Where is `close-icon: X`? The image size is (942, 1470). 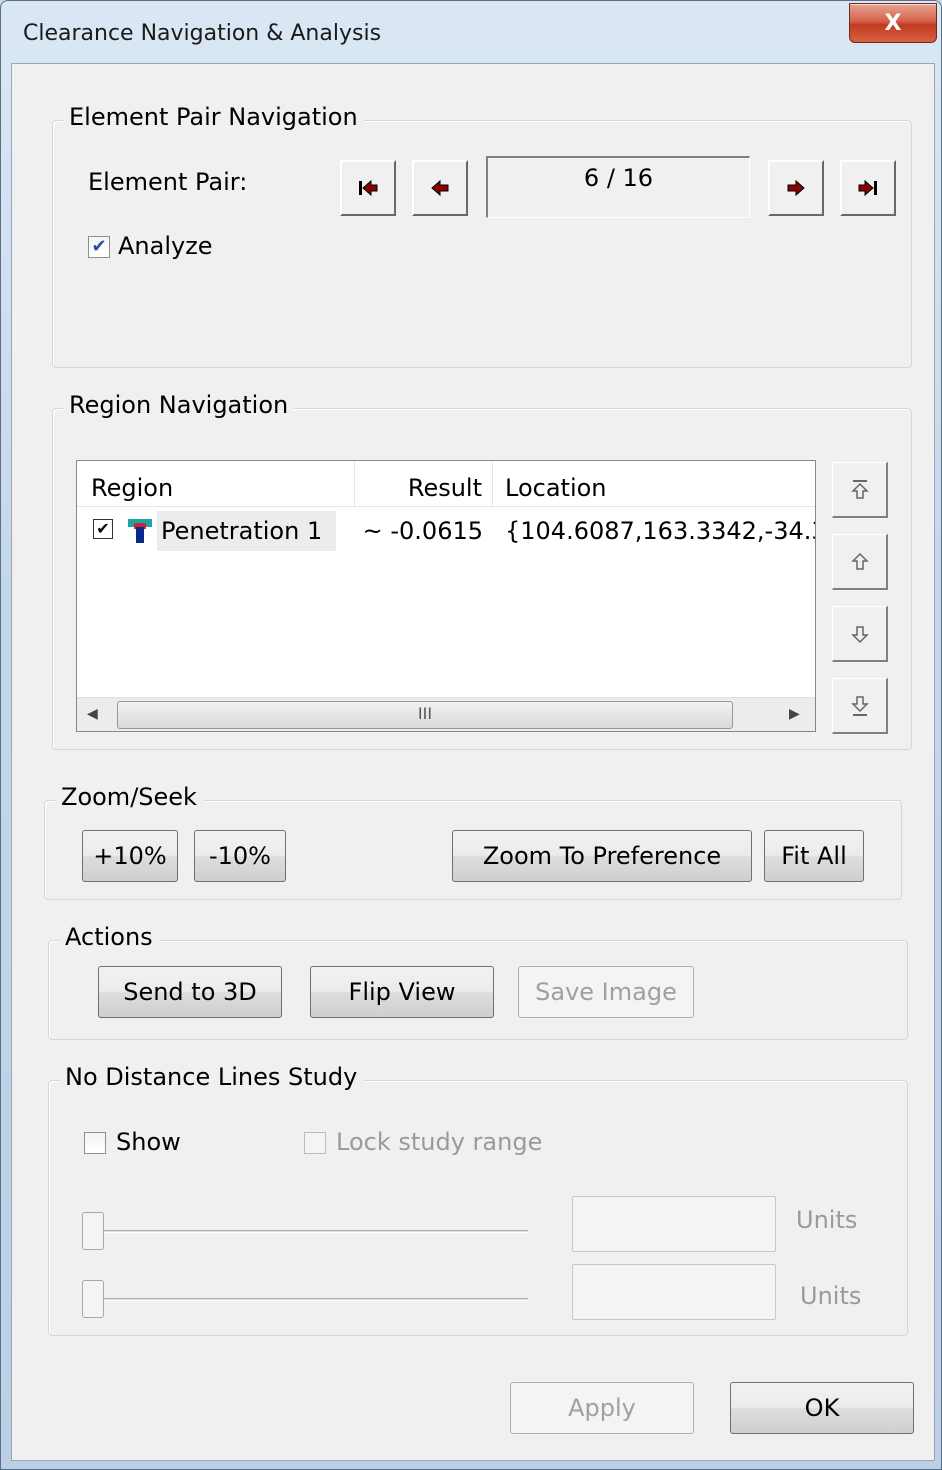
close-icon: X is located at coordinates (893, 23).